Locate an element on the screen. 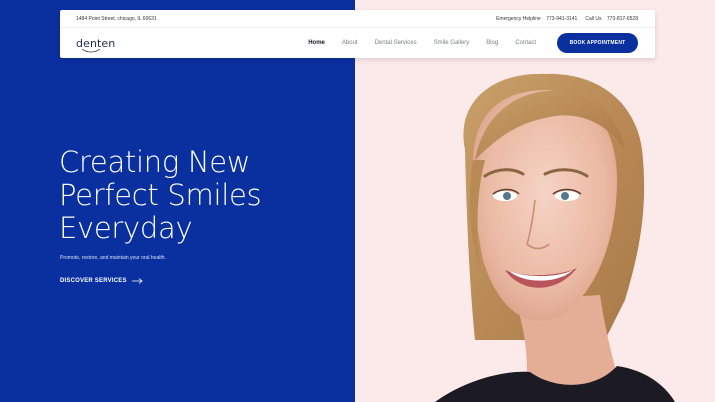 This screenshot has height=402, width=715. call-label: Call Us is located at coordinates (593, 18).